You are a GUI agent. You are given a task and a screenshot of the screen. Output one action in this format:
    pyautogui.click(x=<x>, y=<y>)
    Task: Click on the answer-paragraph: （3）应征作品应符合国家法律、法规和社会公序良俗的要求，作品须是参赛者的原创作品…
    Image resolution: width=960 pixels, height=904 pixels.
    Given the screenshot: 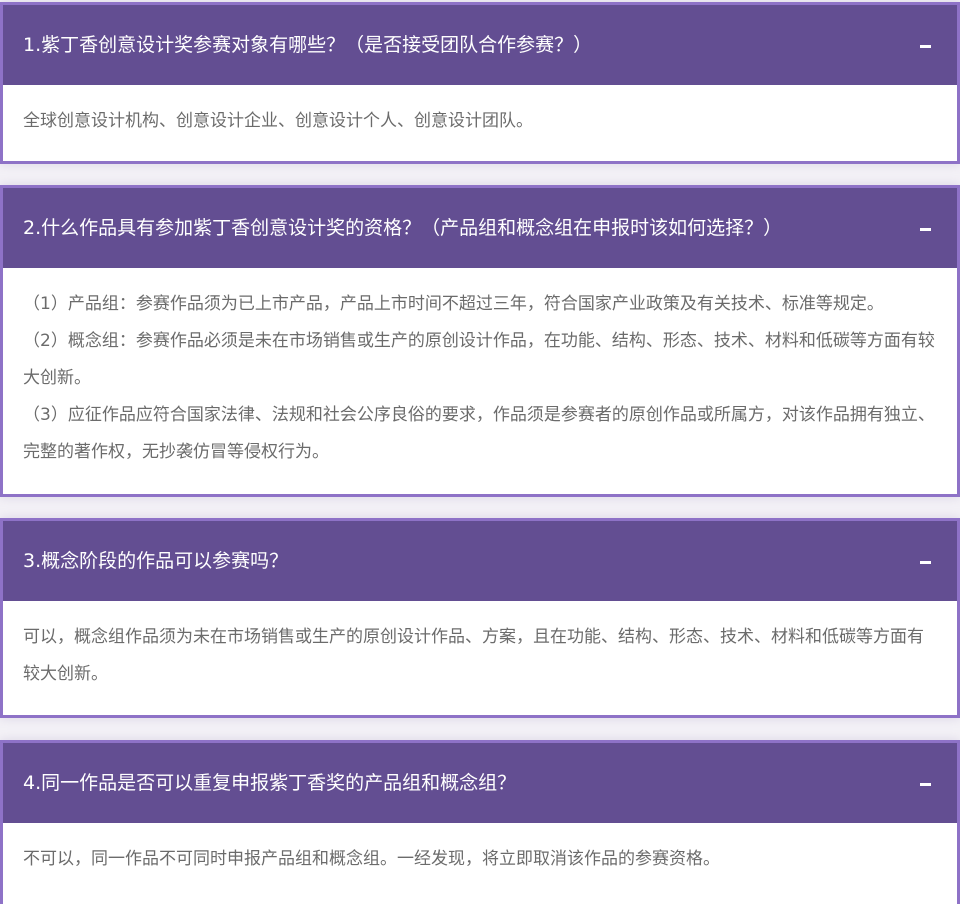 What is the action you would take?
    pyautogui.click(x=479, y=433)
    